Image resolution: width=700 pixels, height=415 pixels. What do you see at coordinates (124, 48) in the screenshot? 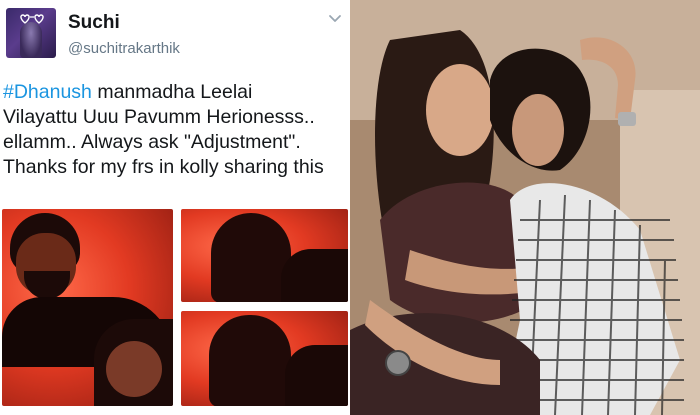
I see `user-handle: @suchitrakarthik` at bounding box center [124, 48].